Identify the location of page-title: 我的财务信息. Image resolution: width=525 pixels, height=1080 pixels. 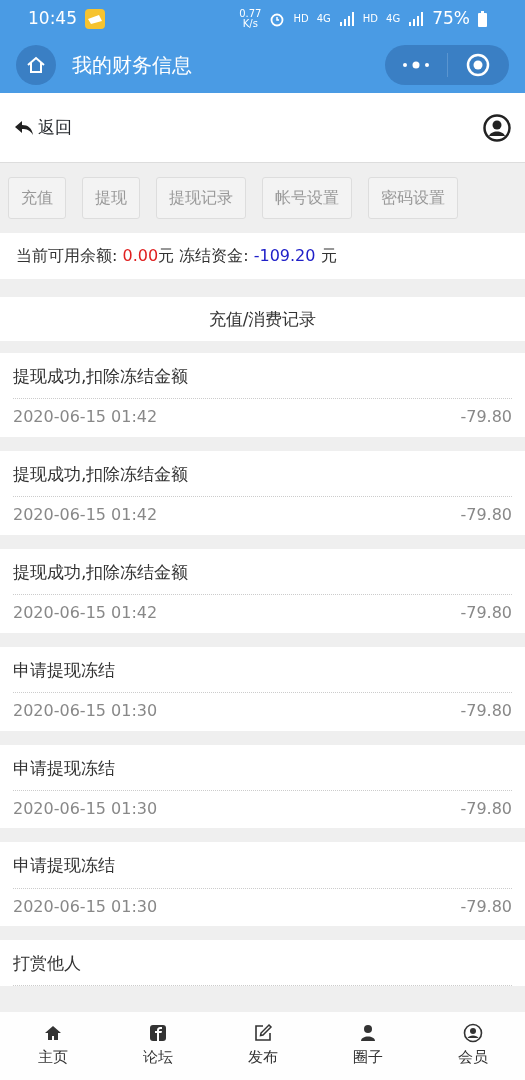
(132, 65).